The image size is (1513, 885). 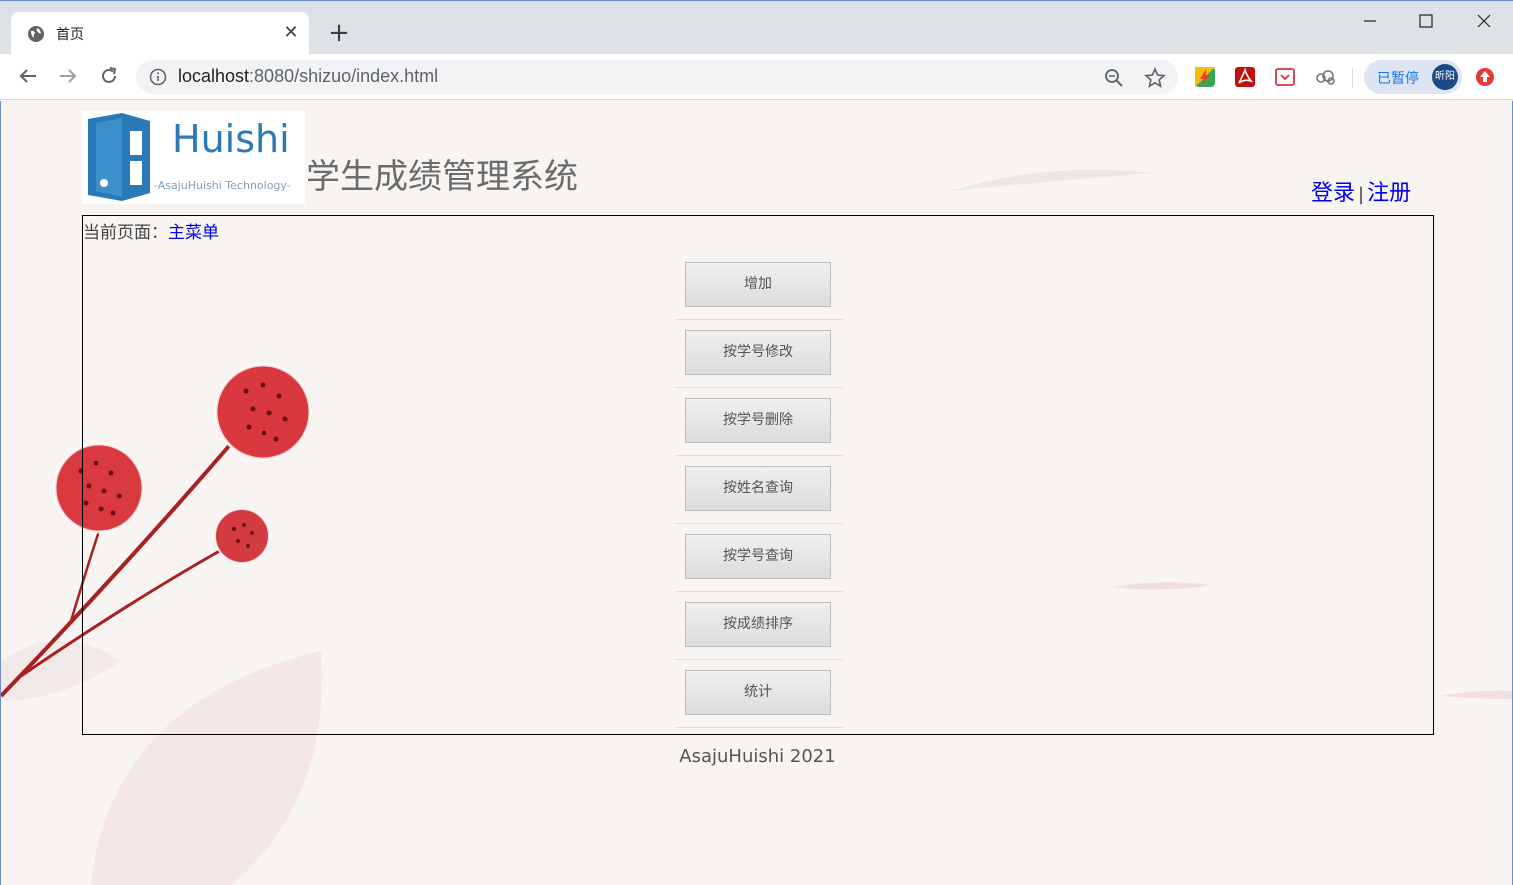 What do you see at coordinates (28, 76) in the screenshot?
I see `back-arrow-icon` at bounding box center [28, 76].